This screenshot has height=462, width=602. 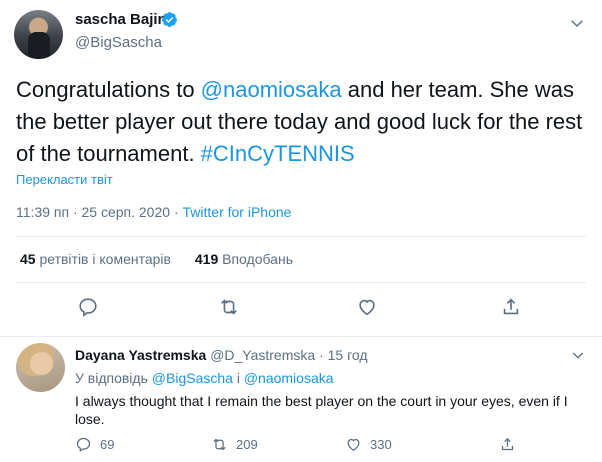 I want to click on reply-count: 69, so click(x=107, y=444).